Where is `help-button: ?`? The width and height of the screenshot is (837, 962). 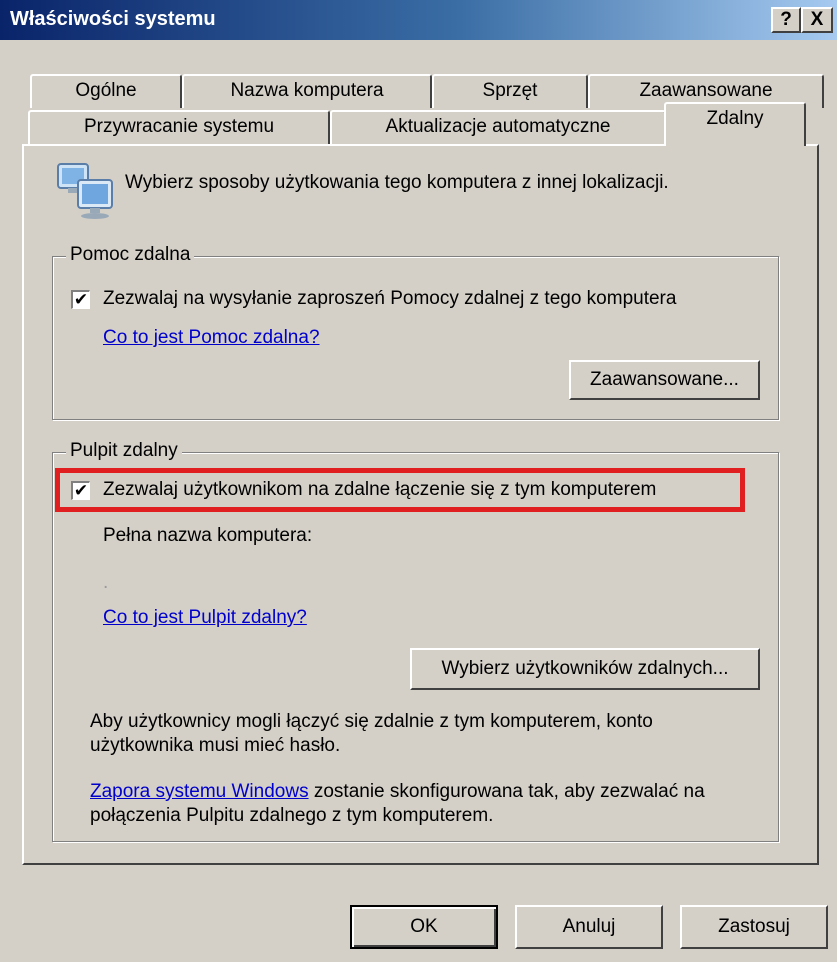
help-button: ? is located at coordinates (786, 20).